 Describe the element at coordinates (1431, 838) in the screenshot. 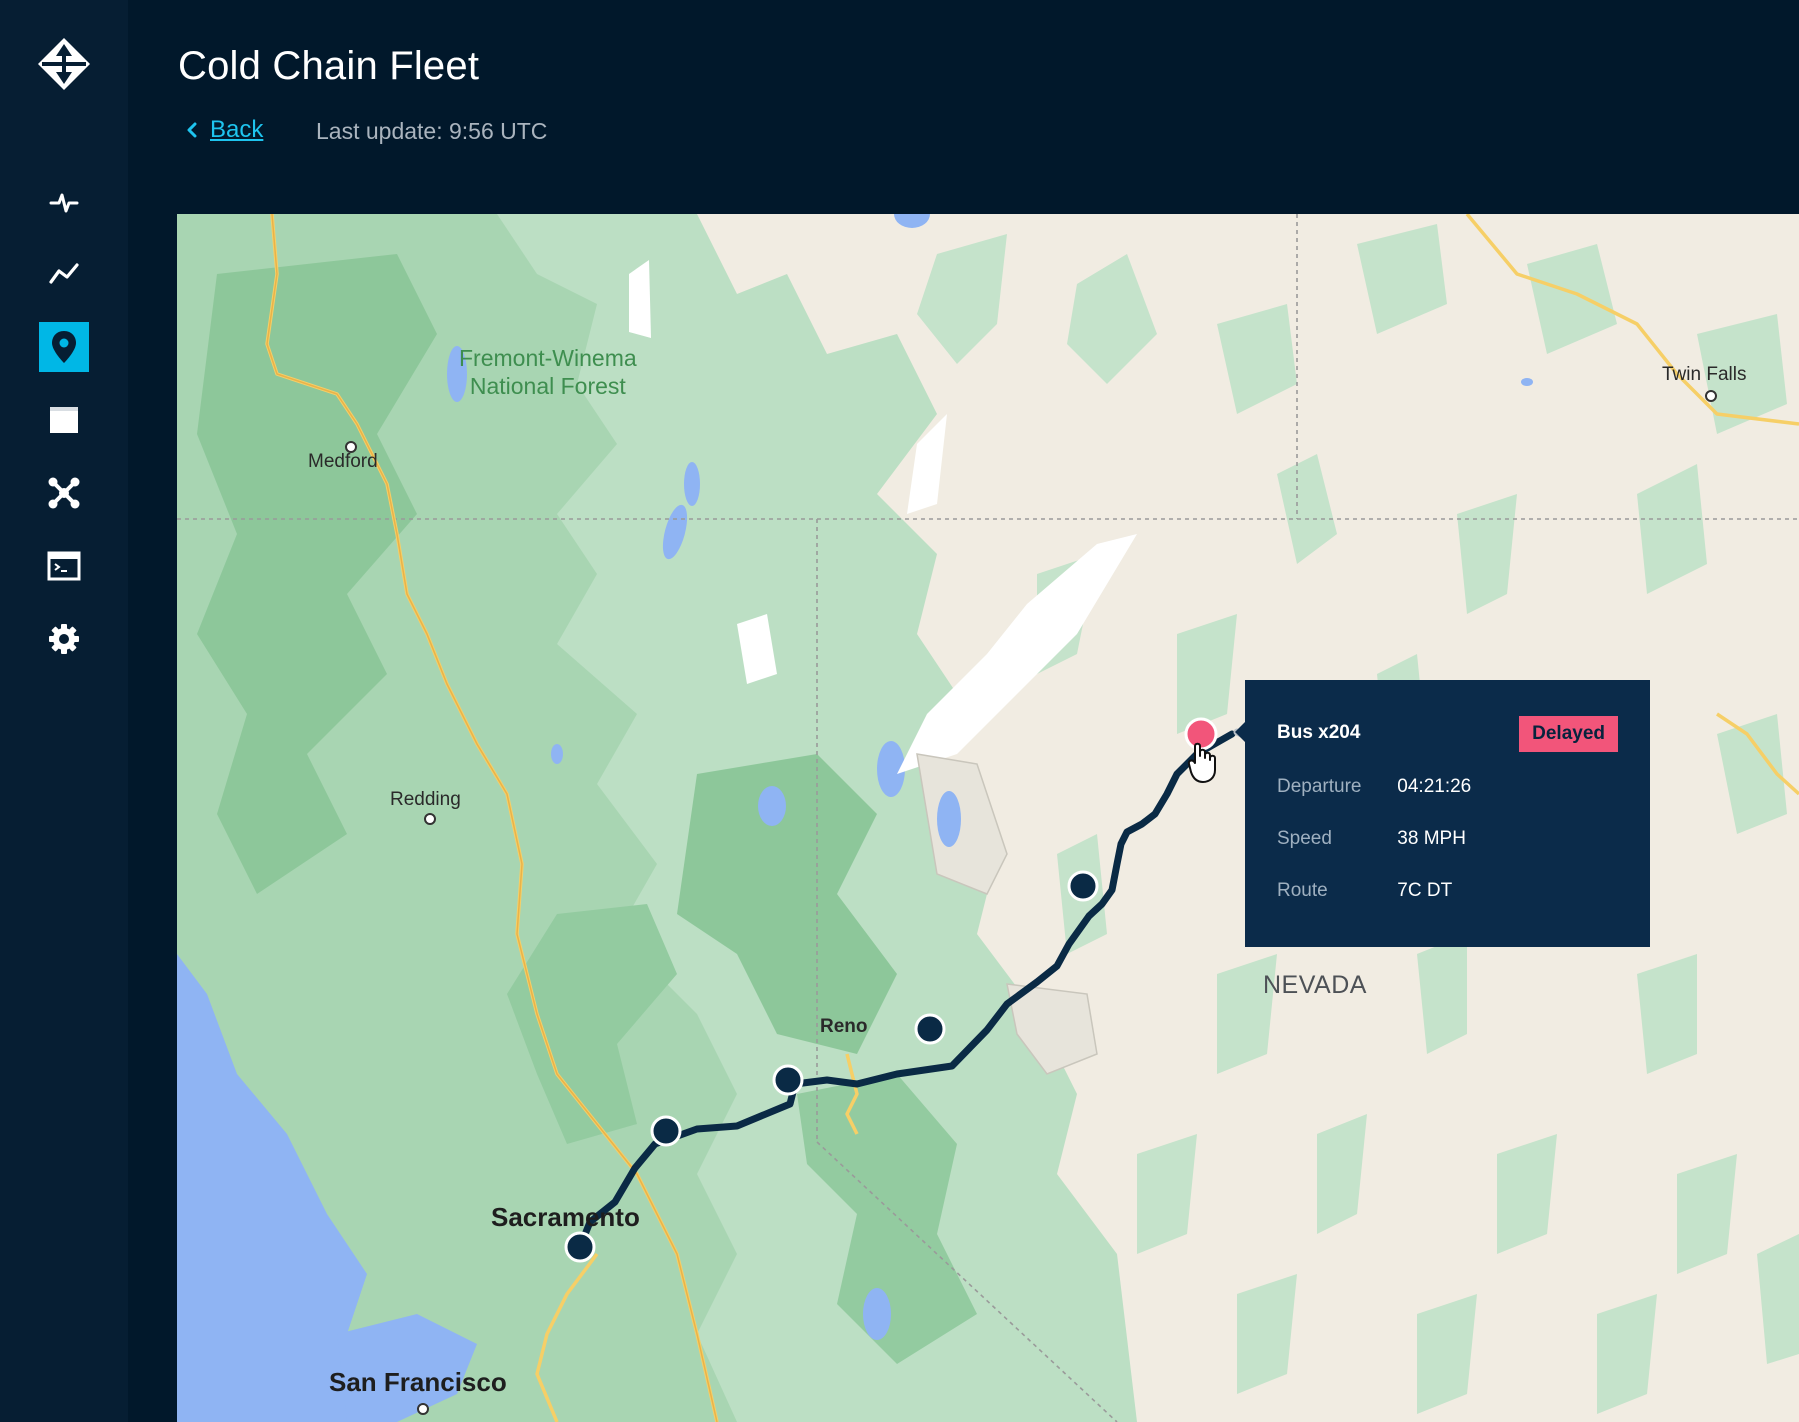

I see `speed-value: 38 MPH` at that location.